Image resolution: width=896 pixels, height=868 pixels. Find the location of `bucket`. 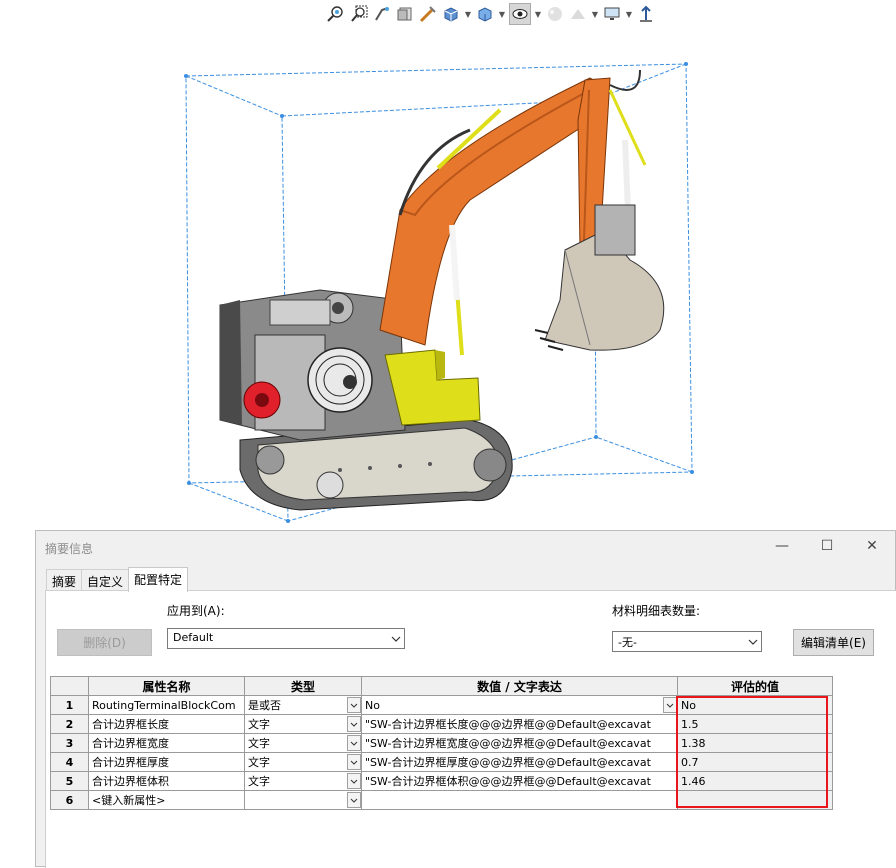

bucket is located at coordinates (599, 277).